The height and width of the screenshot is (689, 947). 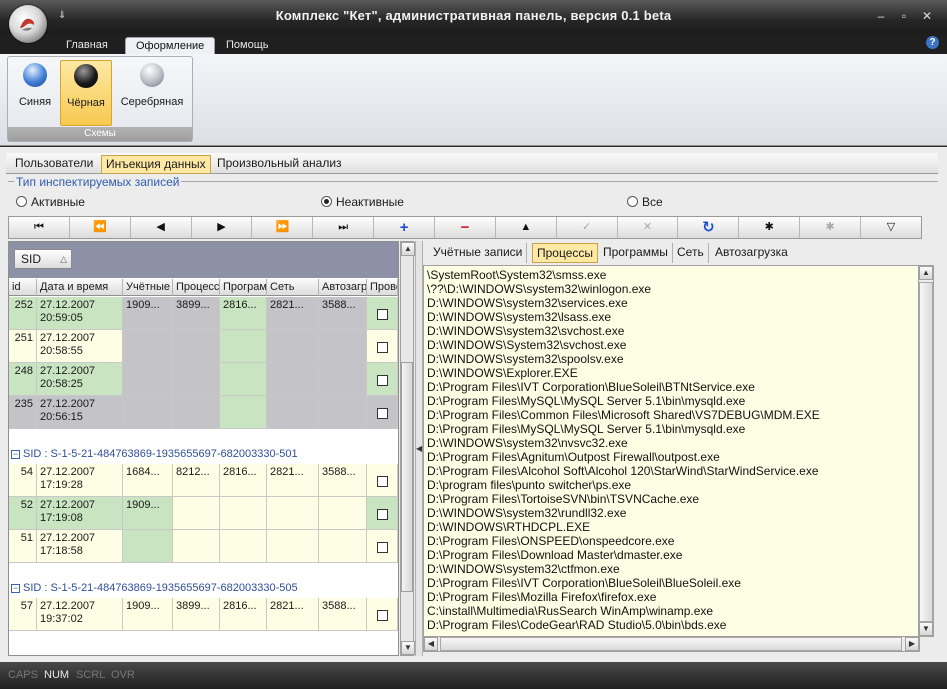 I want to click on id-cell: 52, so click(x=23, y=513).